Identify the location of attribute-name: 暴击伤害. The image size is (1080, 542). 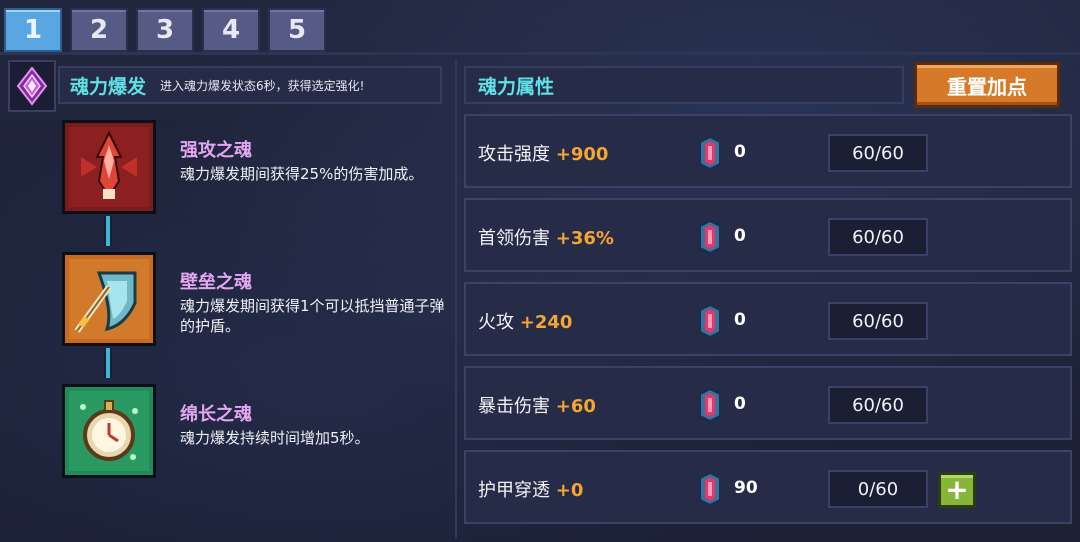
(514, 406).